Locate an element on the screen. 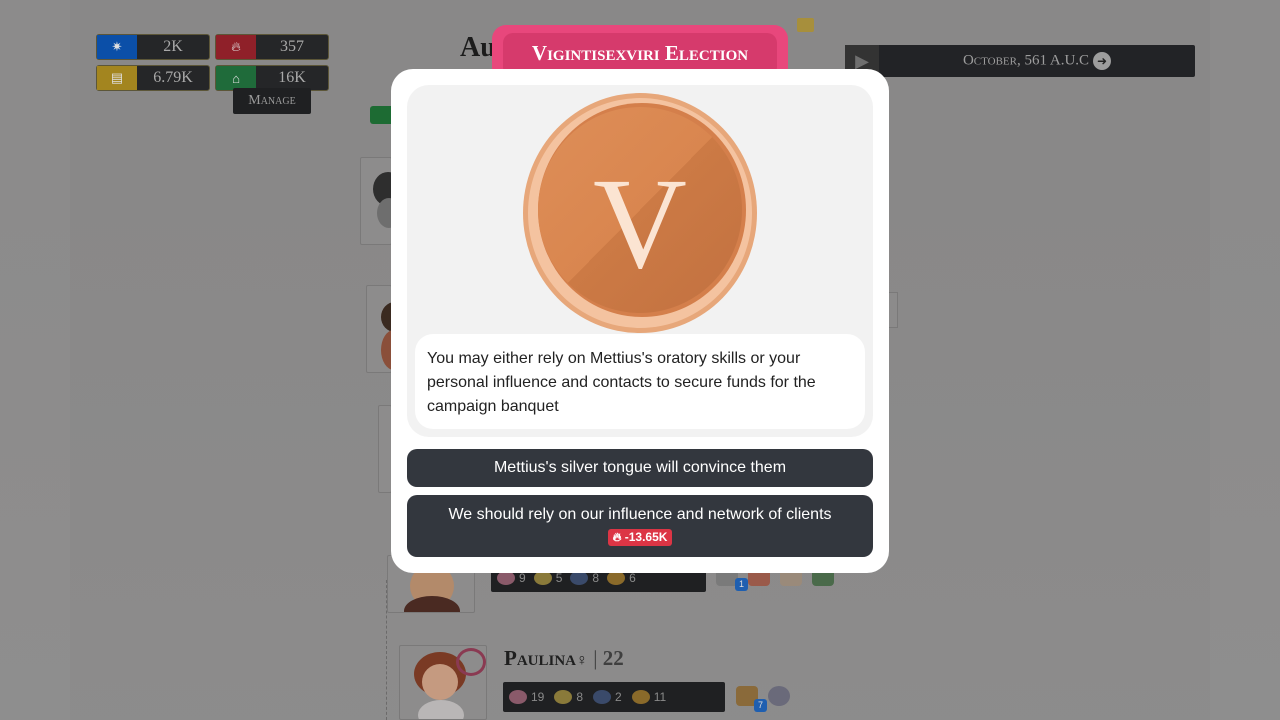 This screenshot has width=1280, height=720. resource-influence: ✷ 2K is located at coordinates (153, 47).